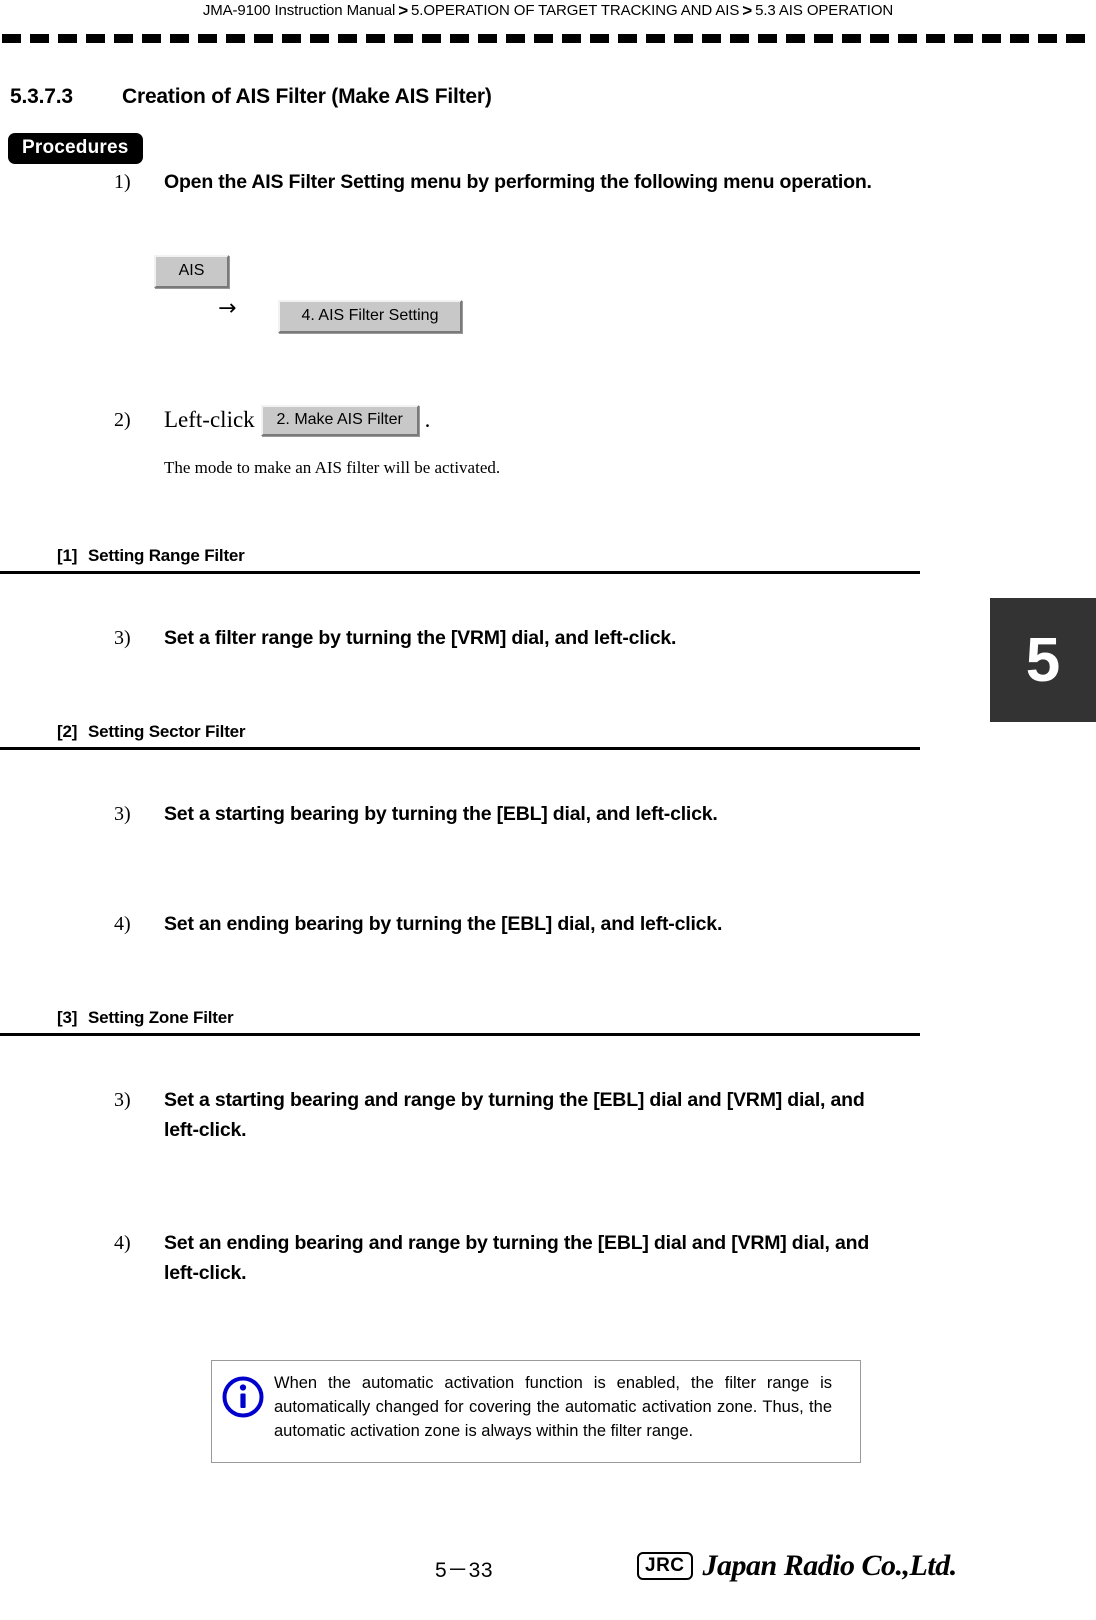 This screenshot has height=1620, width=1096. I want to click on step-2-suffix: ., so click(427, 419).